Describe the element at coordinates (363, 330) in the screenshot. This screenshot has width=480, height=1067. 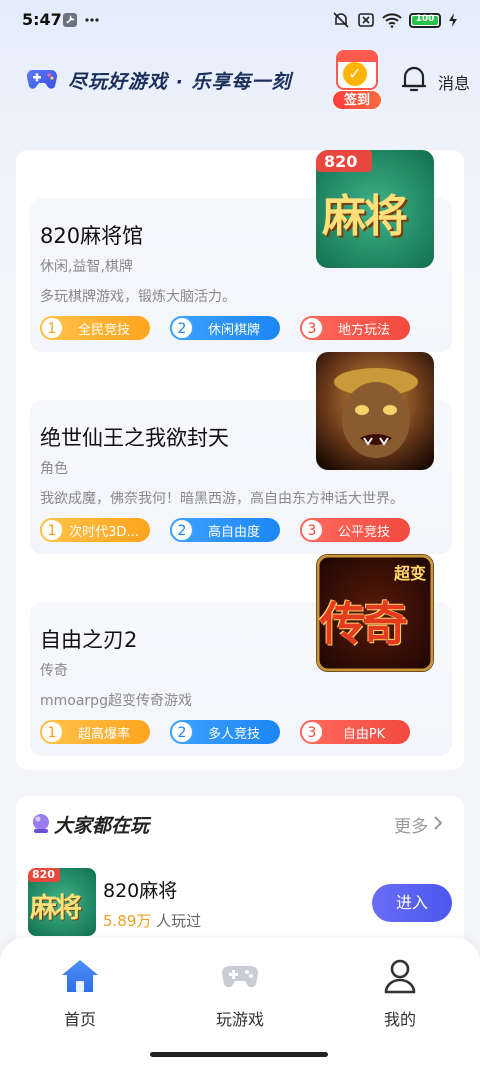
I see `tag-label: 地方玩法` at that location.